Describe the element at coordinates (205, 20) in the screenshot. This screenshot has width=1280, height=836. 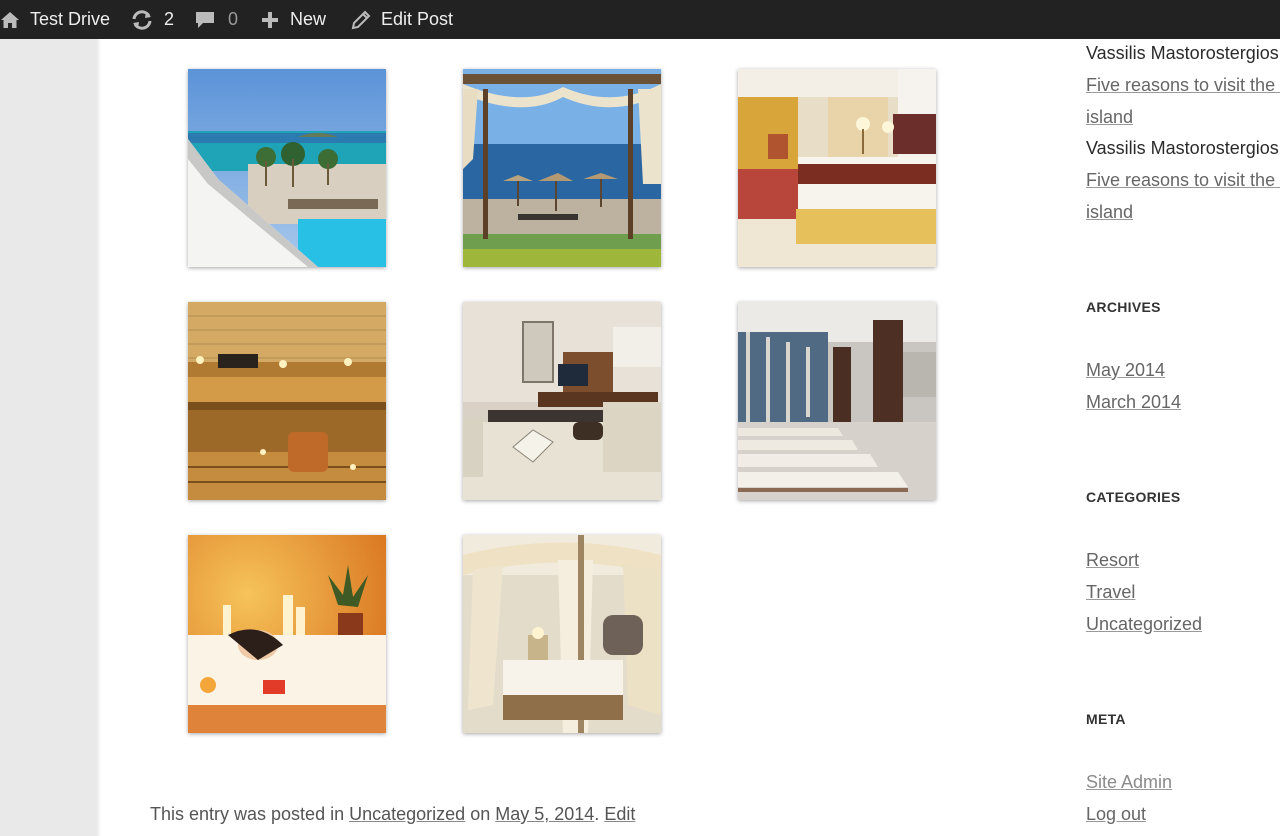
I see `comment-icon` at that location.